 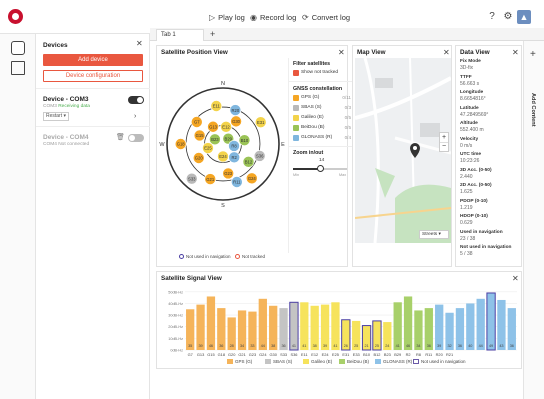 I want to click on device-configuration-button: Device configuration, so click(x=93, y=76).